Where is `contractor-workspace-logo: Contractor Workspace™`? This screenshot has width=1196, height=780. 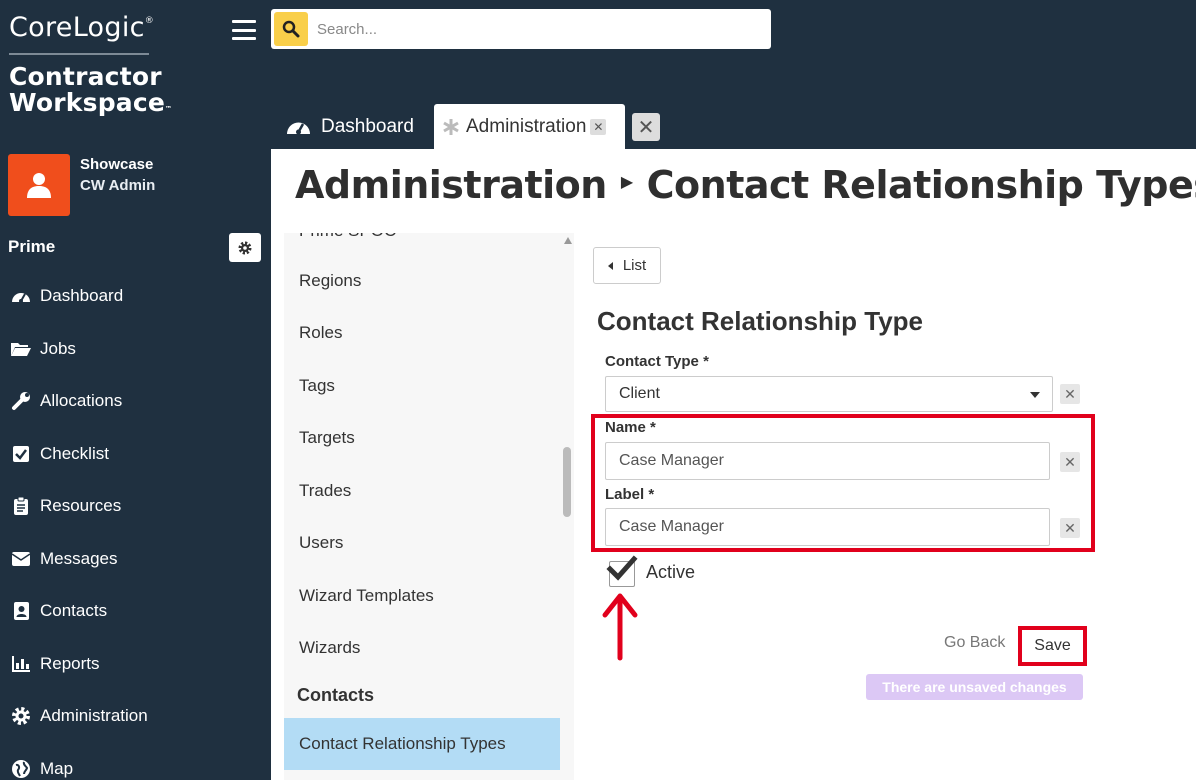
contractor-workspace-logo: Contractor Workspace™ is located at coordinates (91, 89).